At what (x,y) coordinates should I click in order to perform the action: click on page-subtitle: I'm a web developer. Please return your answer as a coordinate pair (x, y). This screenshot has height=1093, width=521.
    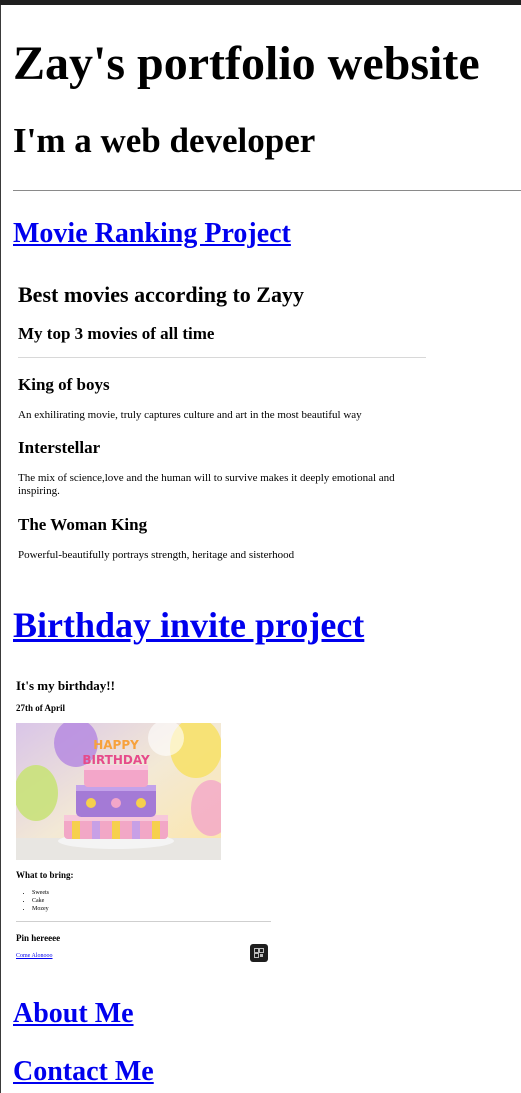
    Looking at the image, I should click on (164, 140).